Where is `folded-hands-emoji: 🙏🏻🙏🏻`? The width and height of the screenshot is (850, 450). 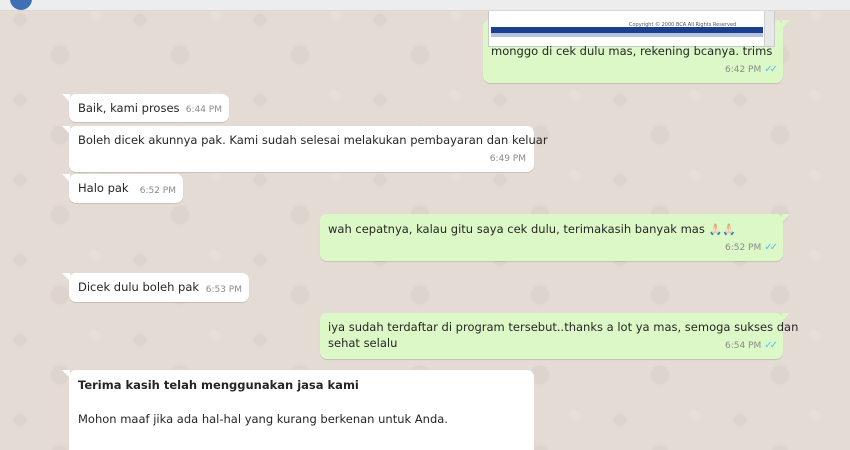 folded-hands-emoji: 🙏🏻🙏🏻 is located at coordinates (722, 229).